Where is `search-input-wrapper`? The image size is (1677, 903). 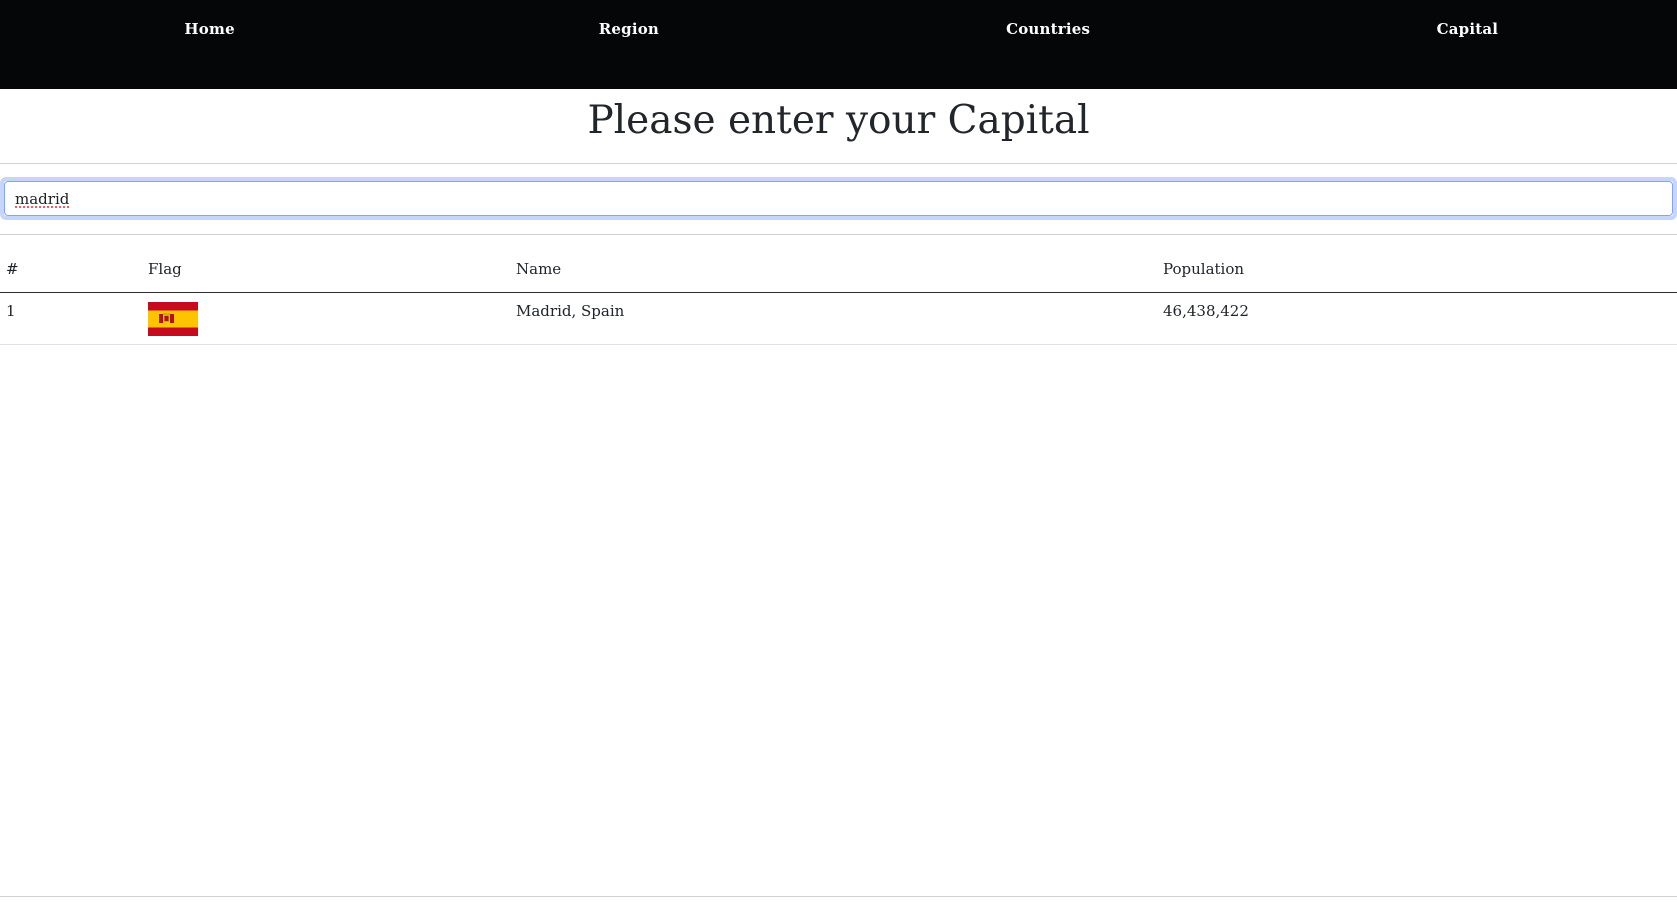 search-input-wrapper is located at coordinates (838, 198).